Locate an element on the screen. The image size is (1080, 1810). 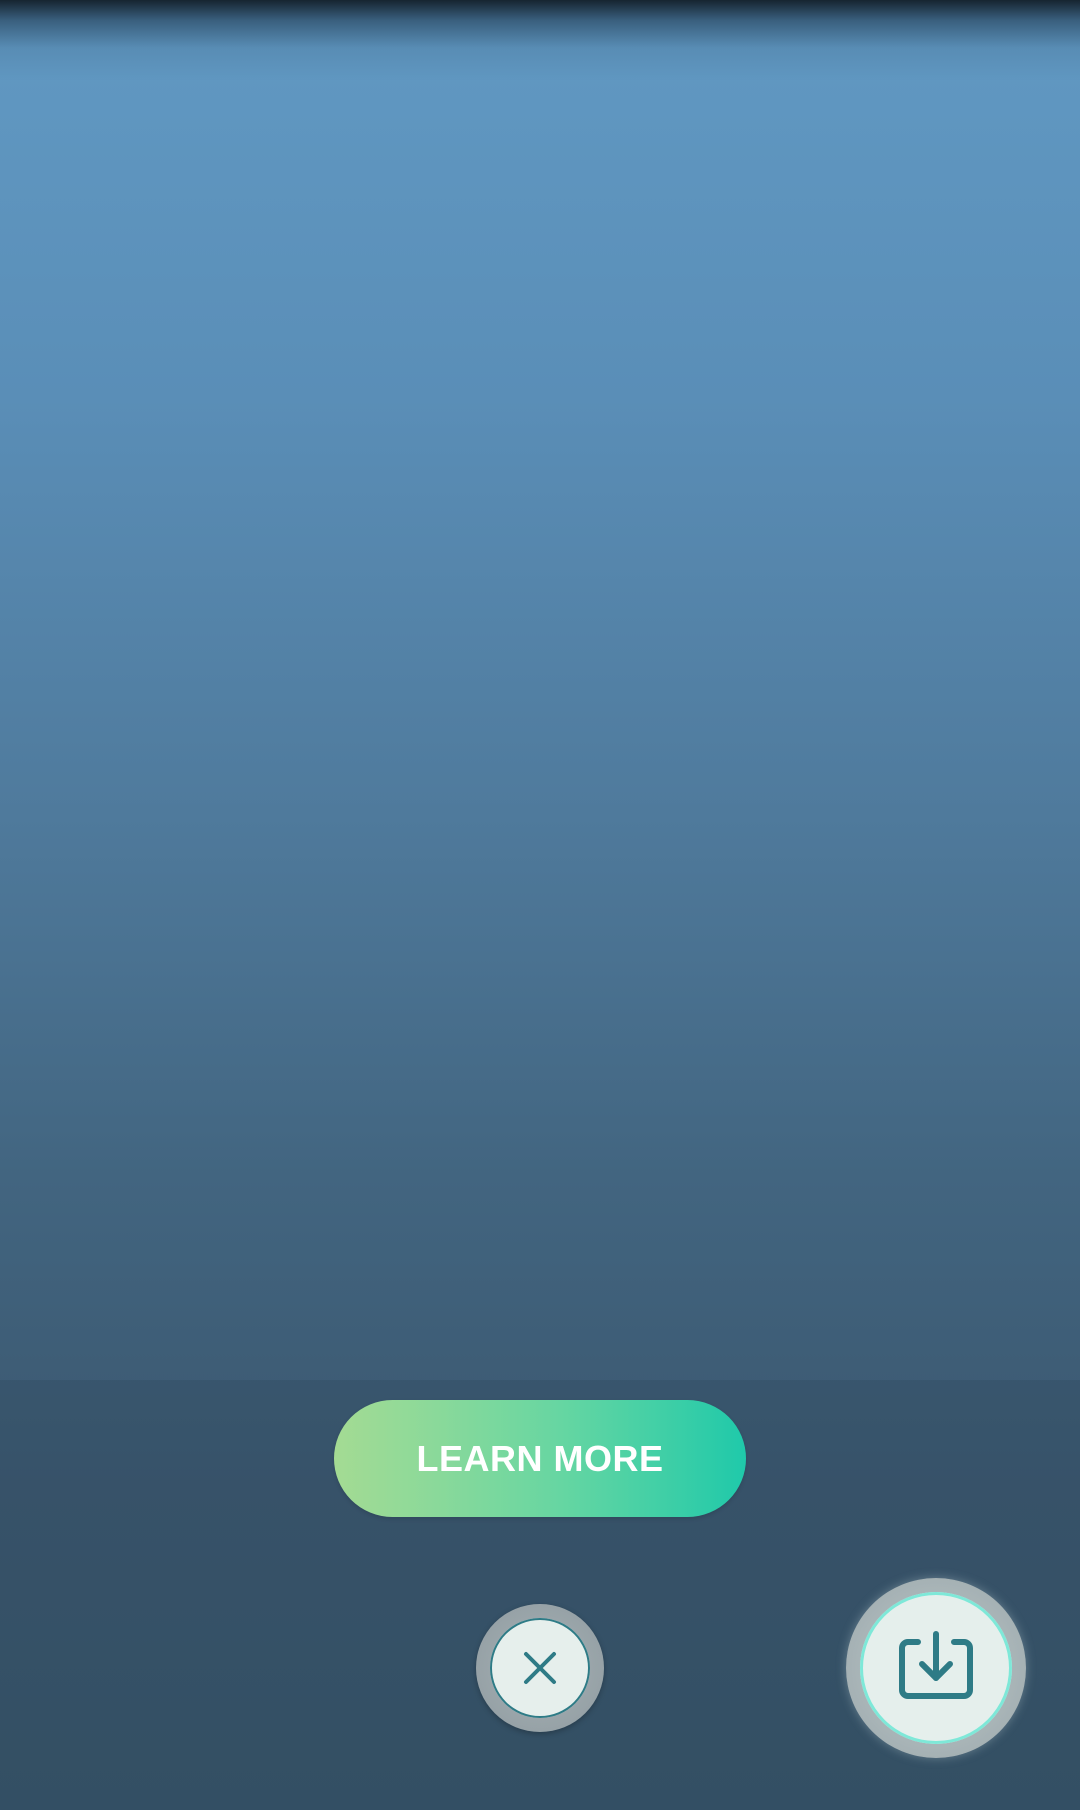
learn-more-button: LEARN MORE is located at coordinates (540, 1458).